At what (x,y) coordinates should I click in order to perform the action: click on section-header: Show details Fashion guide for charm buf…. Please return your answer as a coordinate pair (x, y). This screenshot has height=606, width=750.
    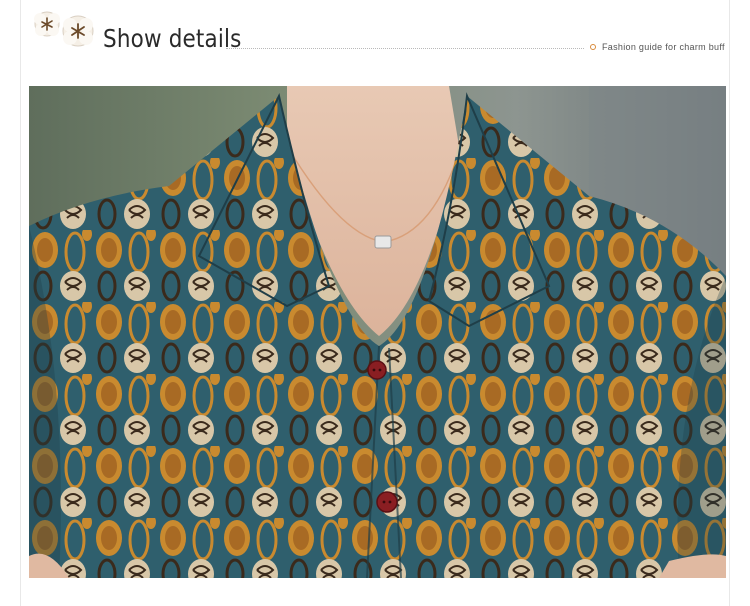
    Looking at the image, I should click on (375, 40).